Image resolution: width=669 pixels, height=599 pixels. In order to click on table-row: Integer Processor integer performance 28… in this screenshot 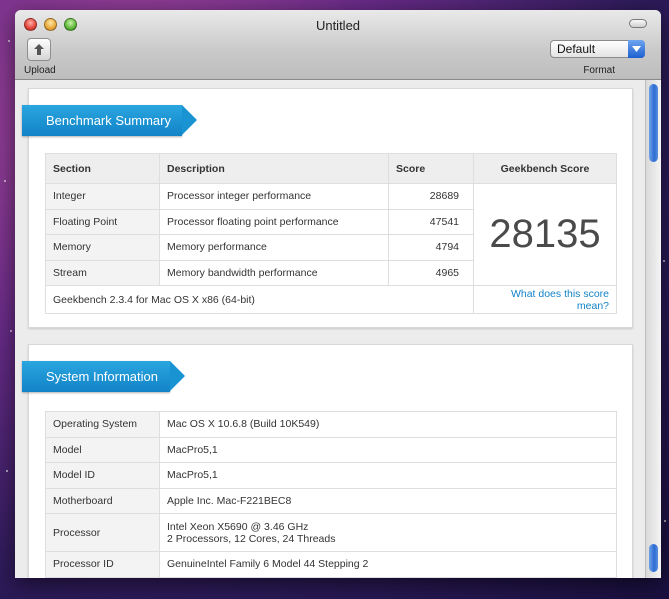, I will do `click(331, 234)`.